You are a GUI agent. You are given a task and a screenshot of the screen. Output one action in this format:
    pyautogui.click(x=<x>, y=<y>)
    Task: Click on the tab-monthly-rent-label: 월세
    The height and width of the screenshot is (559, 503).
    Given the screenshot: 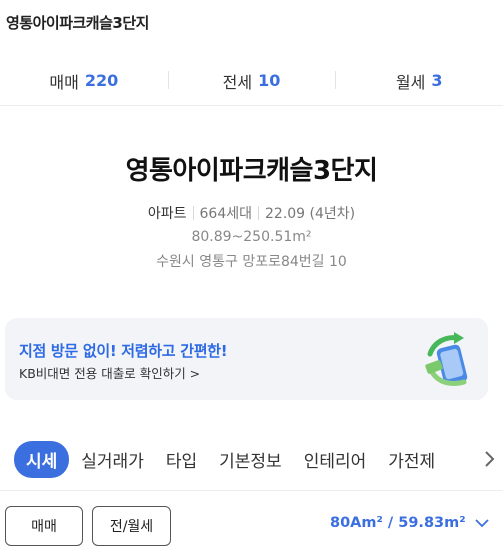 What is the action you would take?
    pyautogui.click(x=410, y=82)
    